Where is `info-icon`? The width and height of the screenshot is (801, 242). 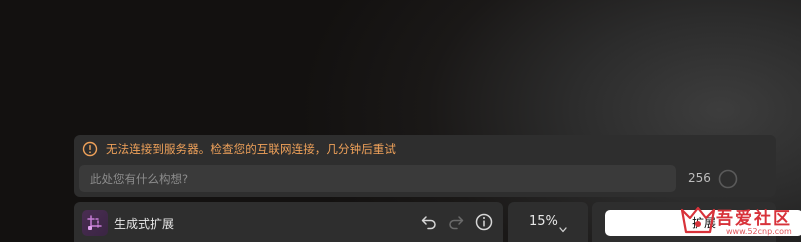 info-icon is located at coordinates (484, 222).